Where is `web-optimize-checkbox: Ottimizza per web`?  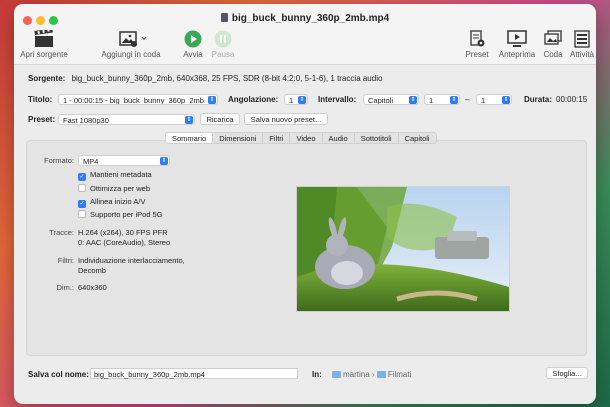
web-optimize-checkbox: Ottimizza per web is located at coordinates (114, 188).